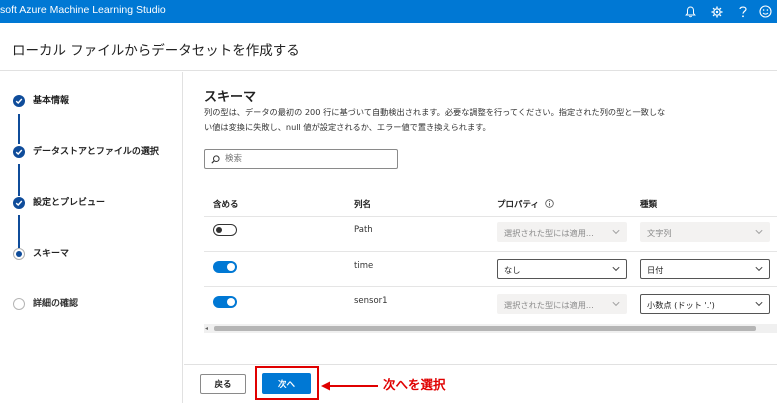 The height and width of the screenshot is (403, 777). I want to click on column-name: Path, so click(363, 230).